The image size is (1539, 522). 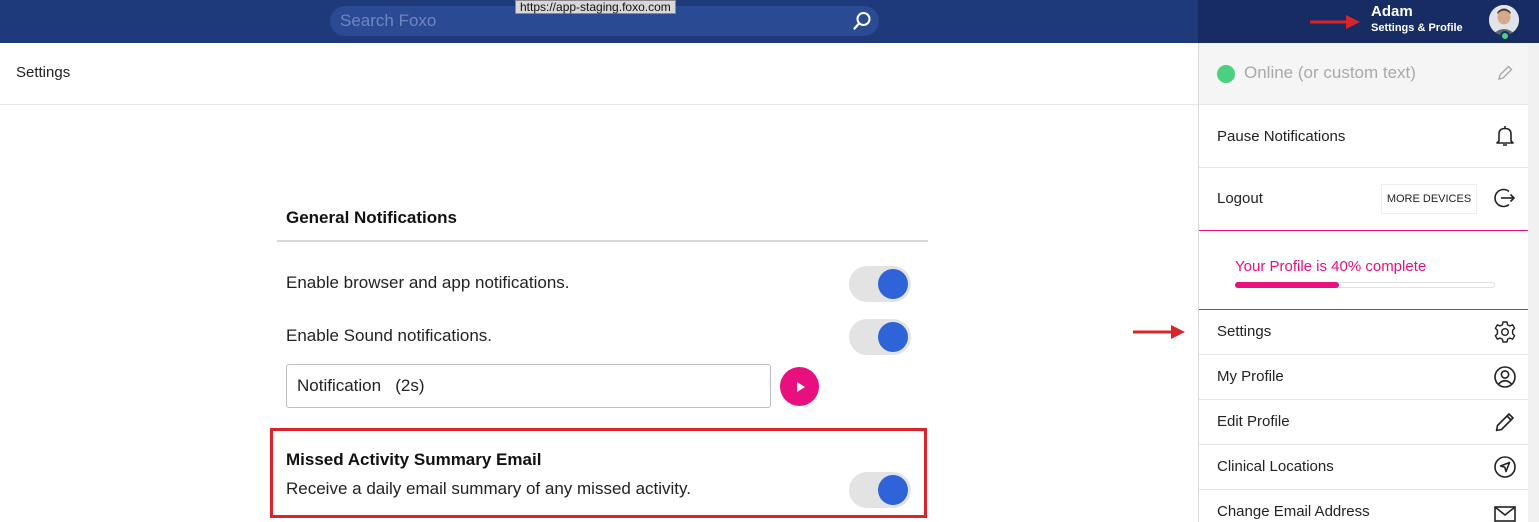 What do you see at coordinates (1505, 136) in the screenshot?
I see `bell-icon` at bounding box center [1505, 136].